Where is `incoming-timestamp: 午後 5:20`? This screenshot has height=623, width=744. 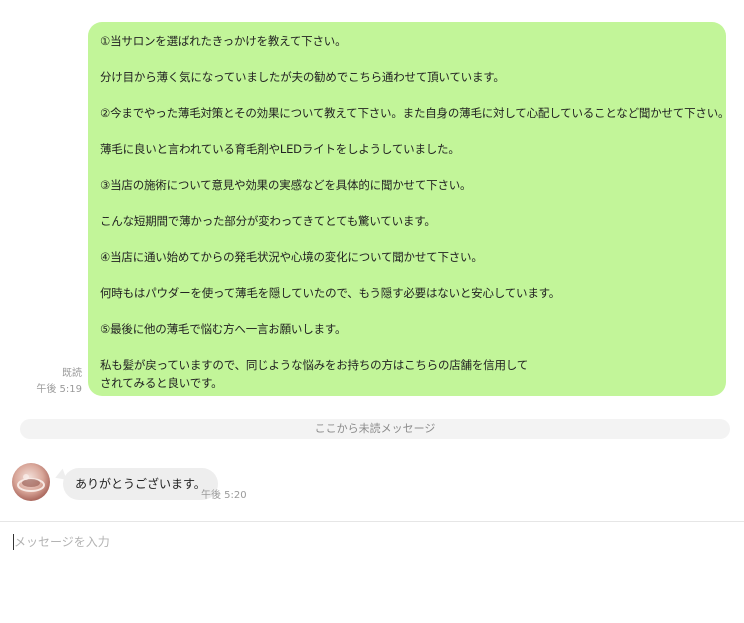
incoming-timestamp: 午後 5:20 is located at coordinates (224, 495).